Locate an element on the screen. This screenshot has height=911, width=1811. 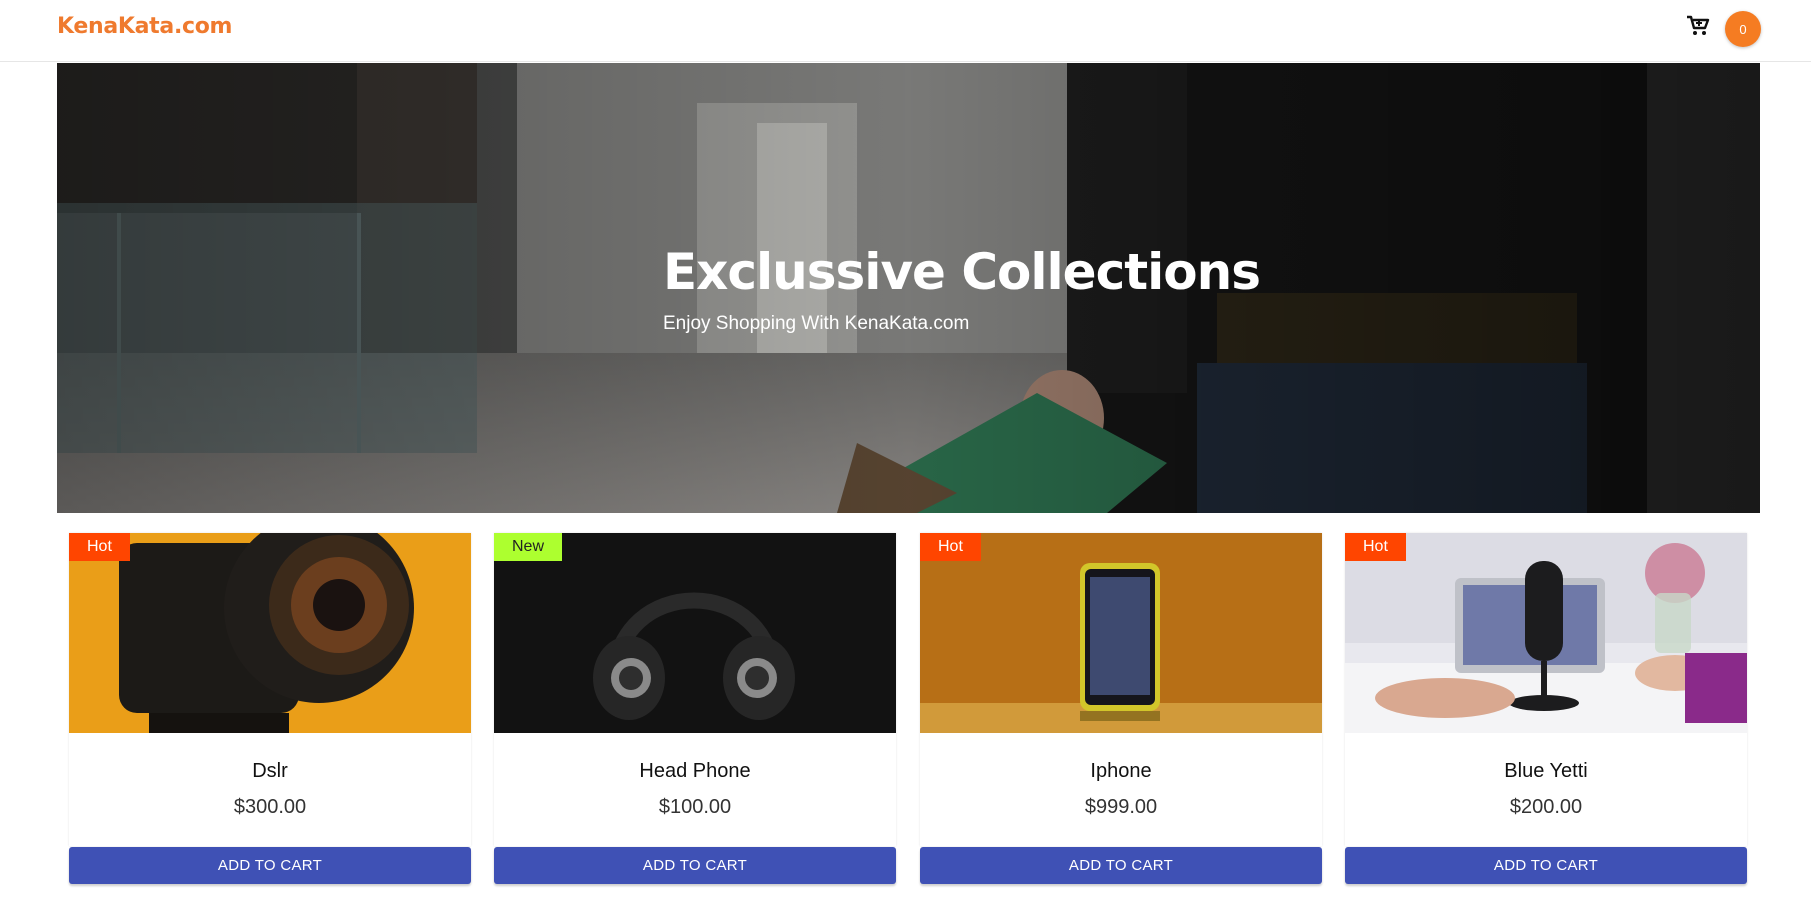
product-card: Hot Iphone $999.00 ADD TO CART is located at coordinates (1121, 708).